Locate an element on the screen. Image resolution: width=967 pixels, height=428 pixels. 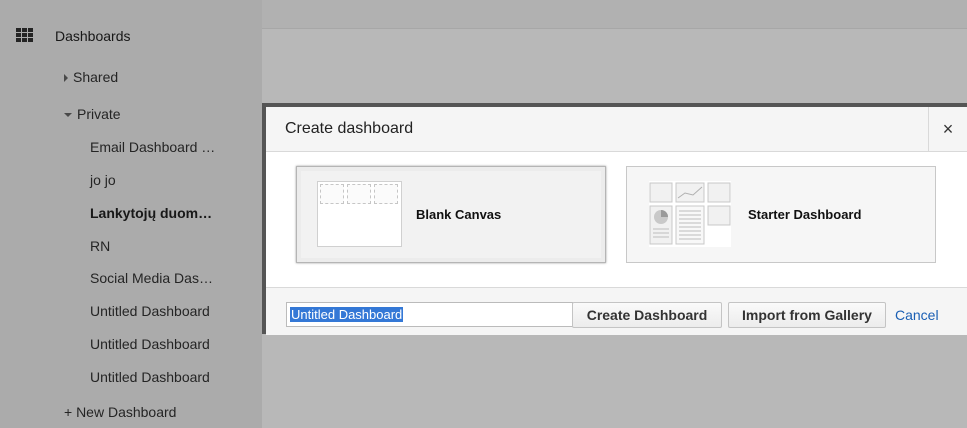
starter-dashboard-thumbnail is located at coordinates (690, 214).